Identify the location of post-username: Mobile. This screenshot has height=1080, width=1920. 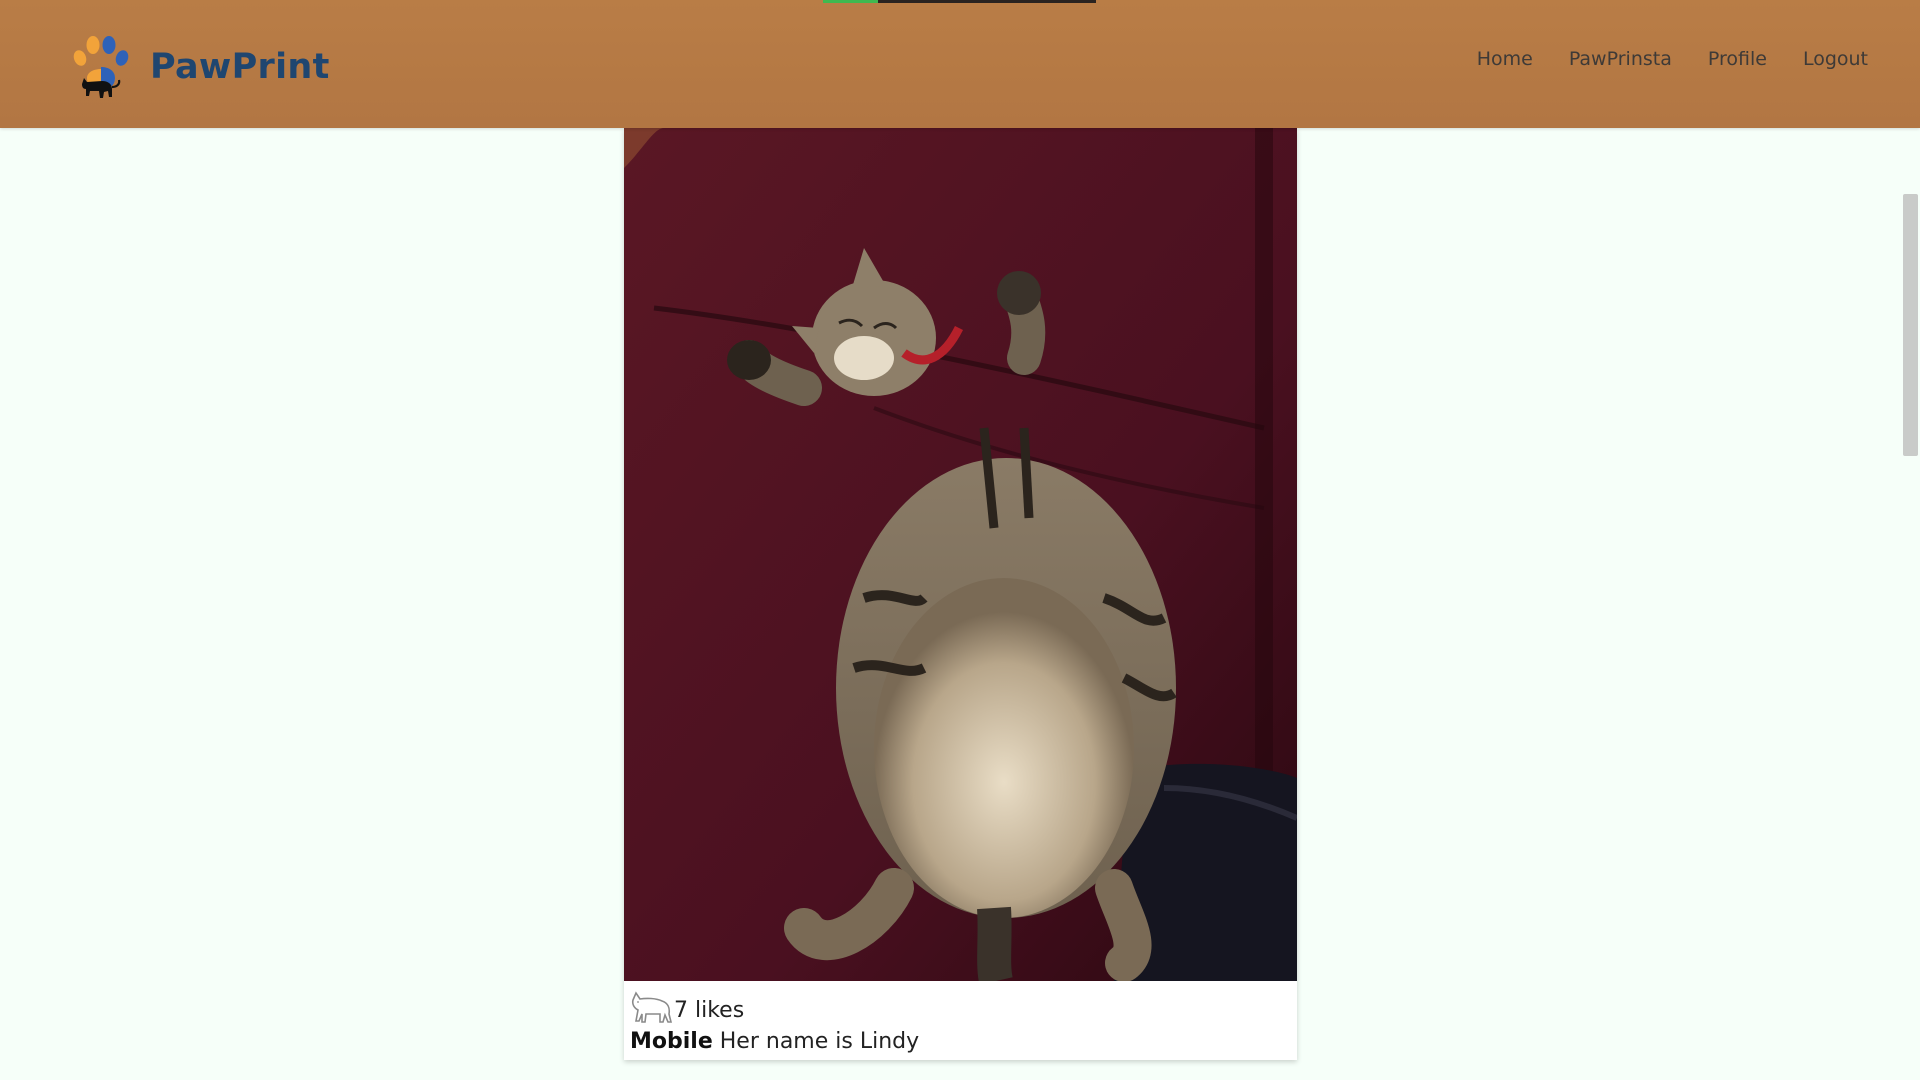
(671, 1041).